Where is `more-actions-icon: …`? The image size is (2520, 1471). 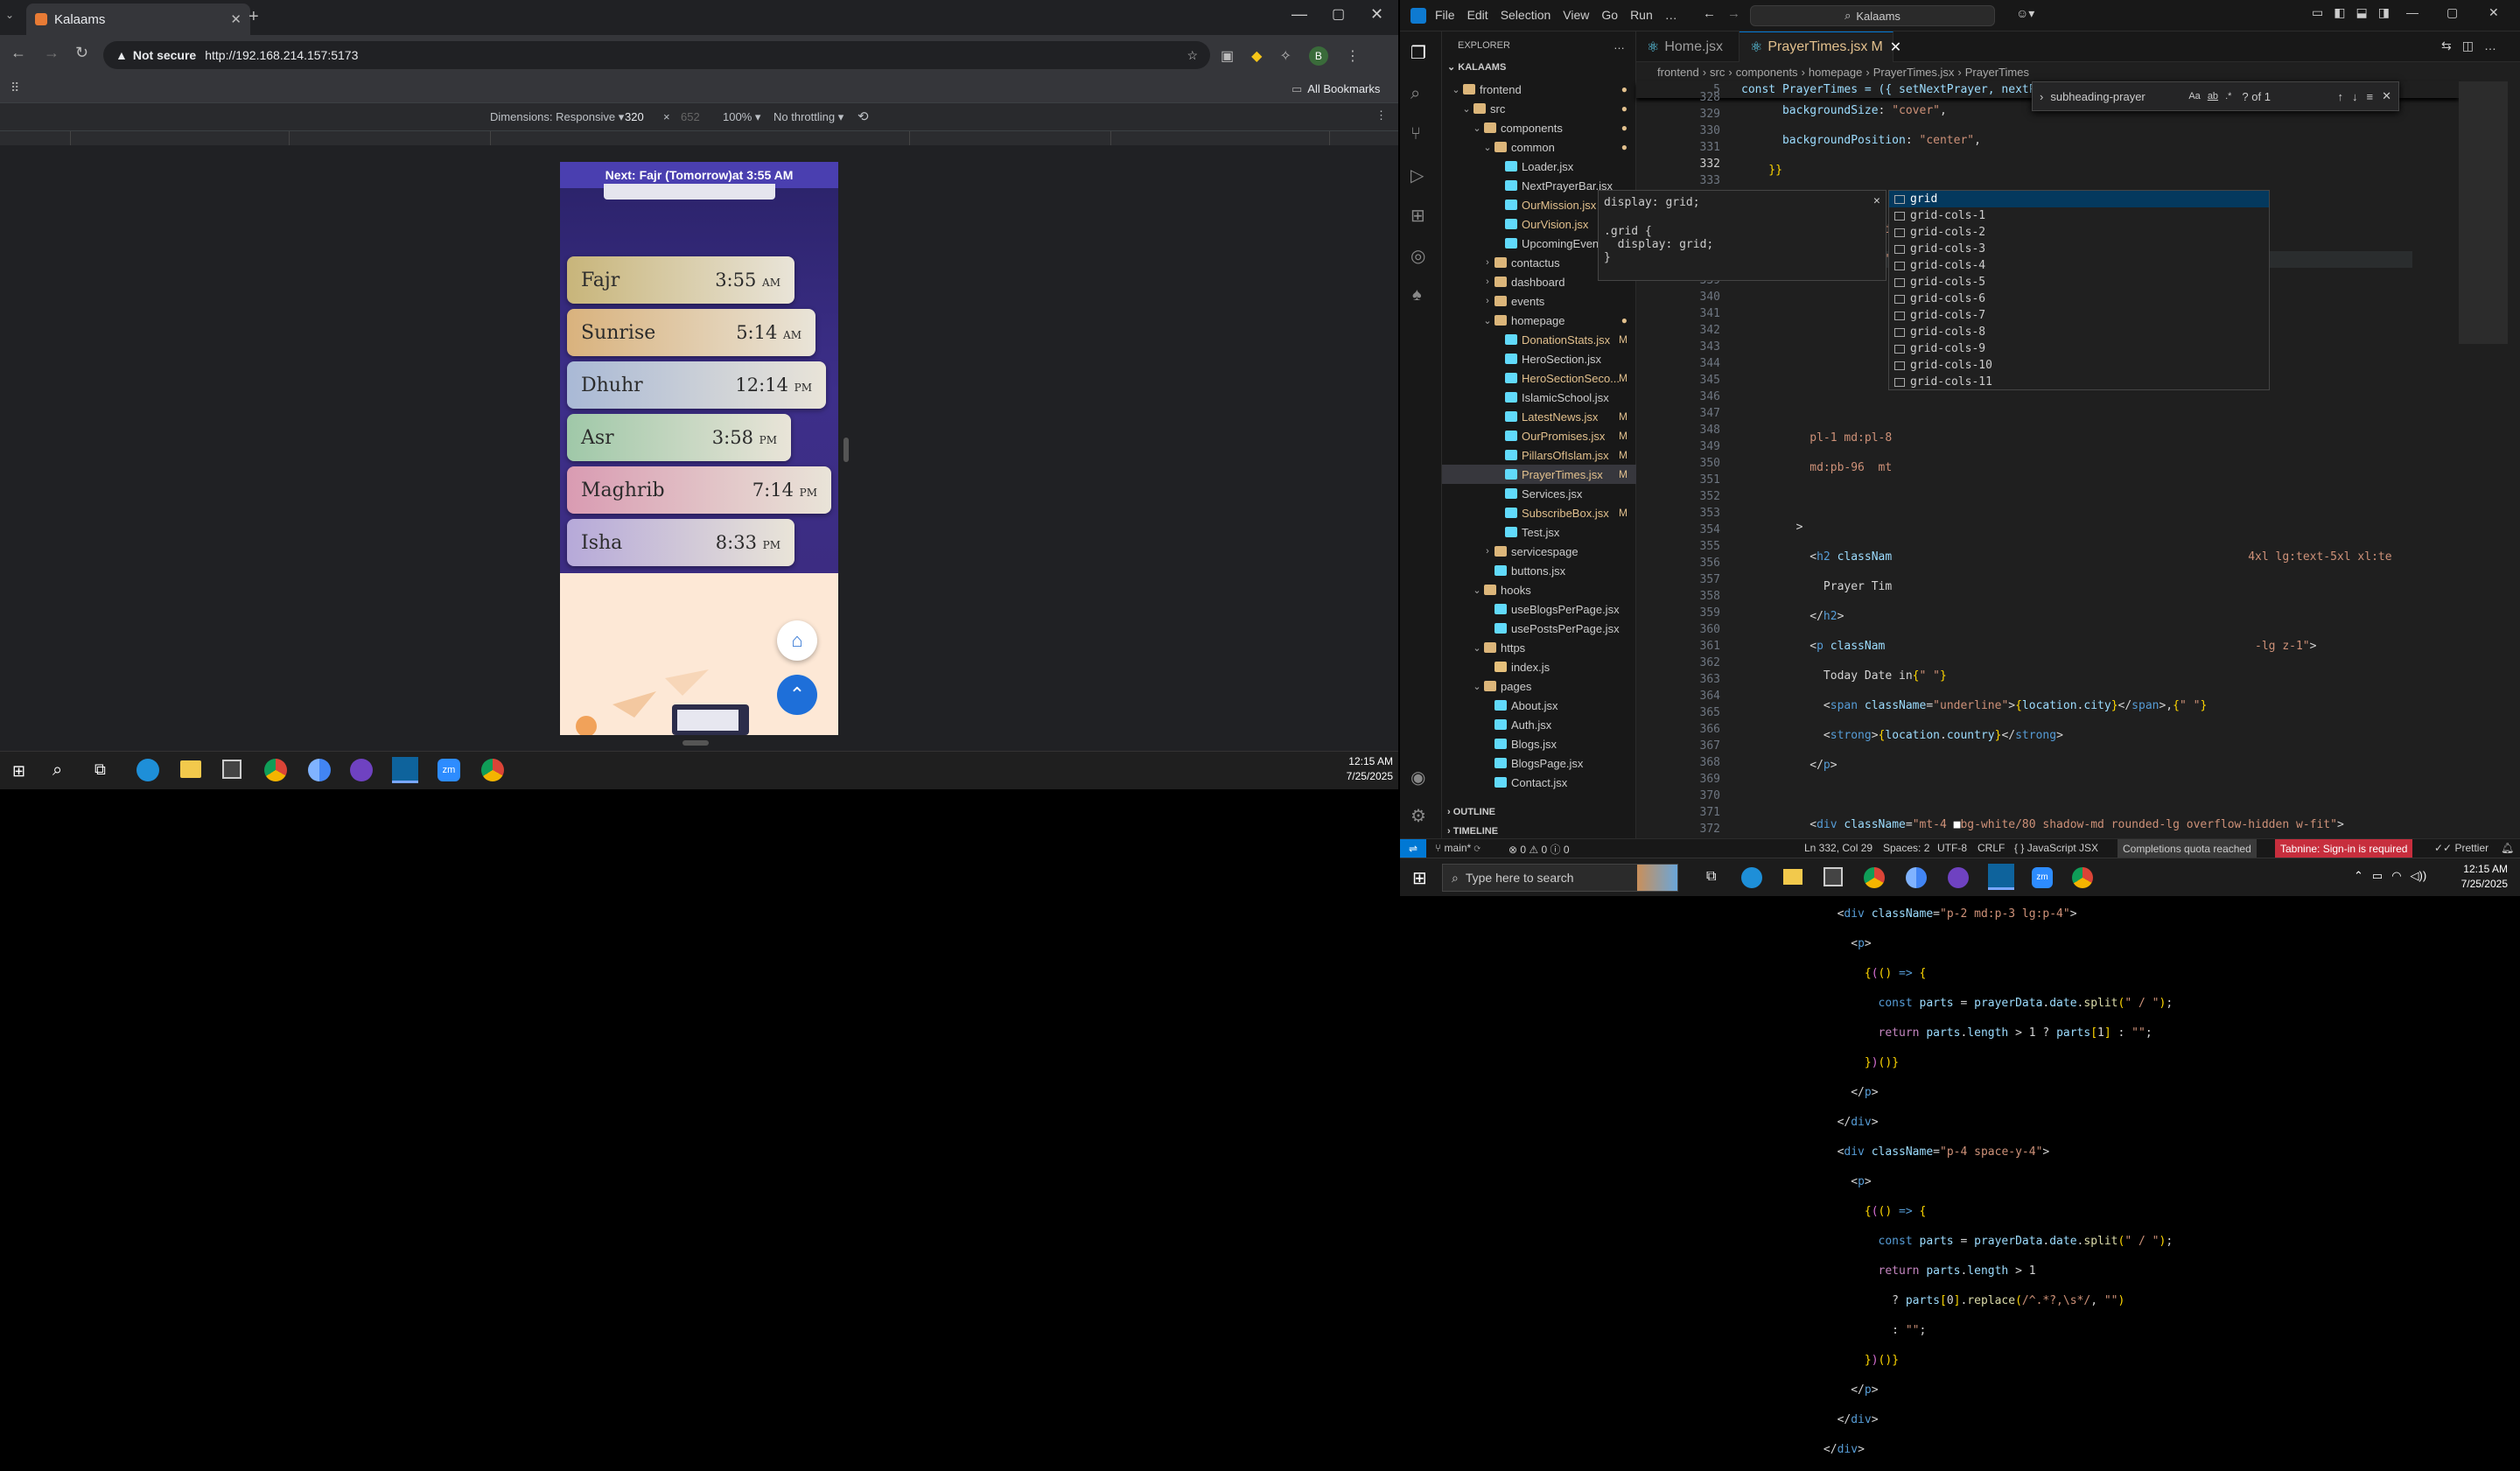 more-actions-icon: … is located at coordinates (2490, 46).